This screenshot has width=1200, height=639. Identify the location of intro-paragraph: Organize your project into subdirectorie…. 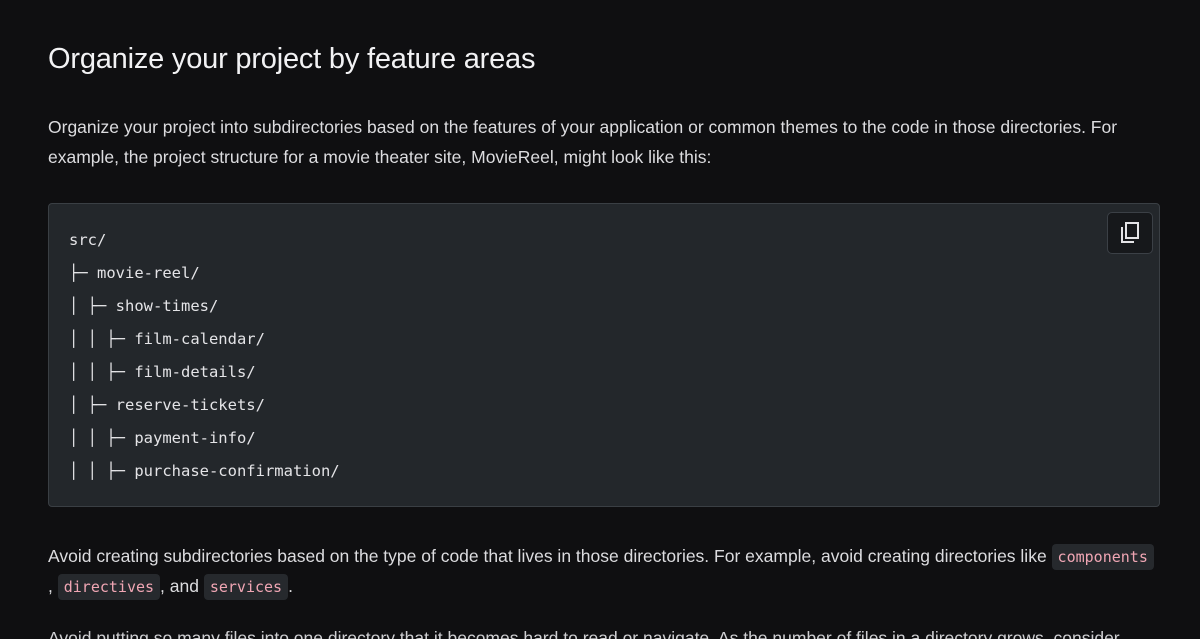
(583, 142).